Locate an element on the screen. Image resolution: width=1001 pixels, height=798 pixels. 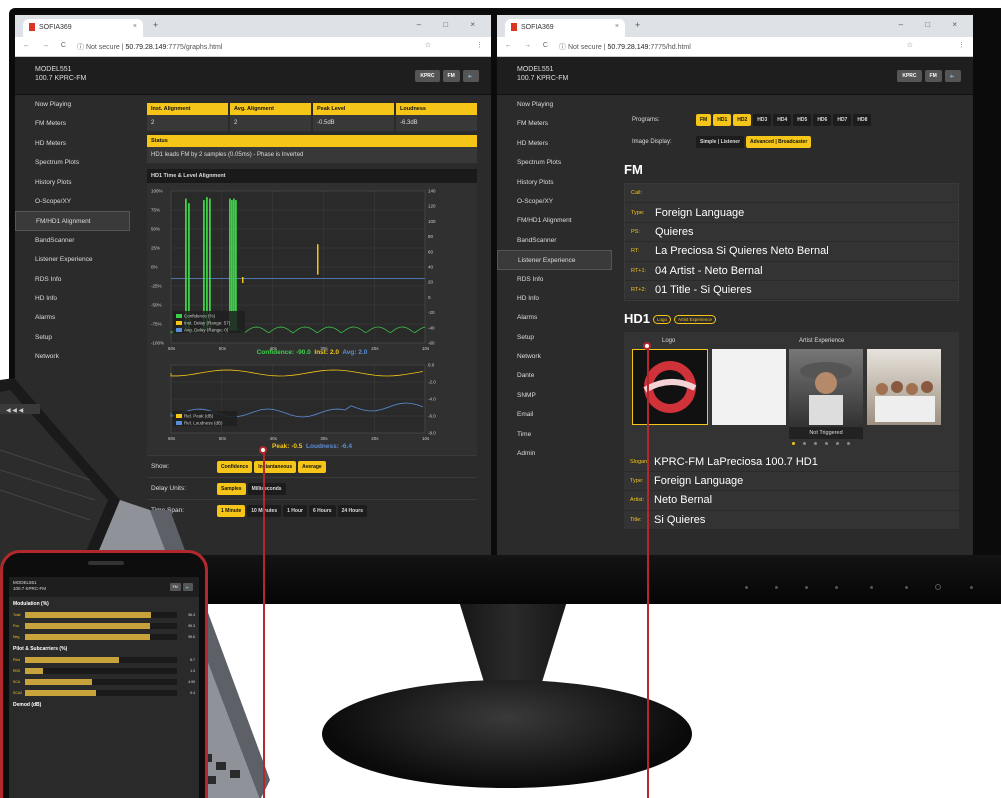
program-tab: HD1 is located at coordinates (722, 120).